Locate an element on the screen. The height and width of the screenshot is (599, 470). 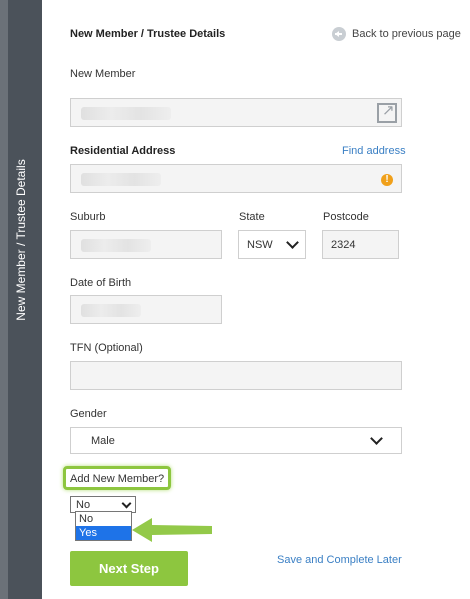
new-member-label: New Member is located at coordinates (103, 74).